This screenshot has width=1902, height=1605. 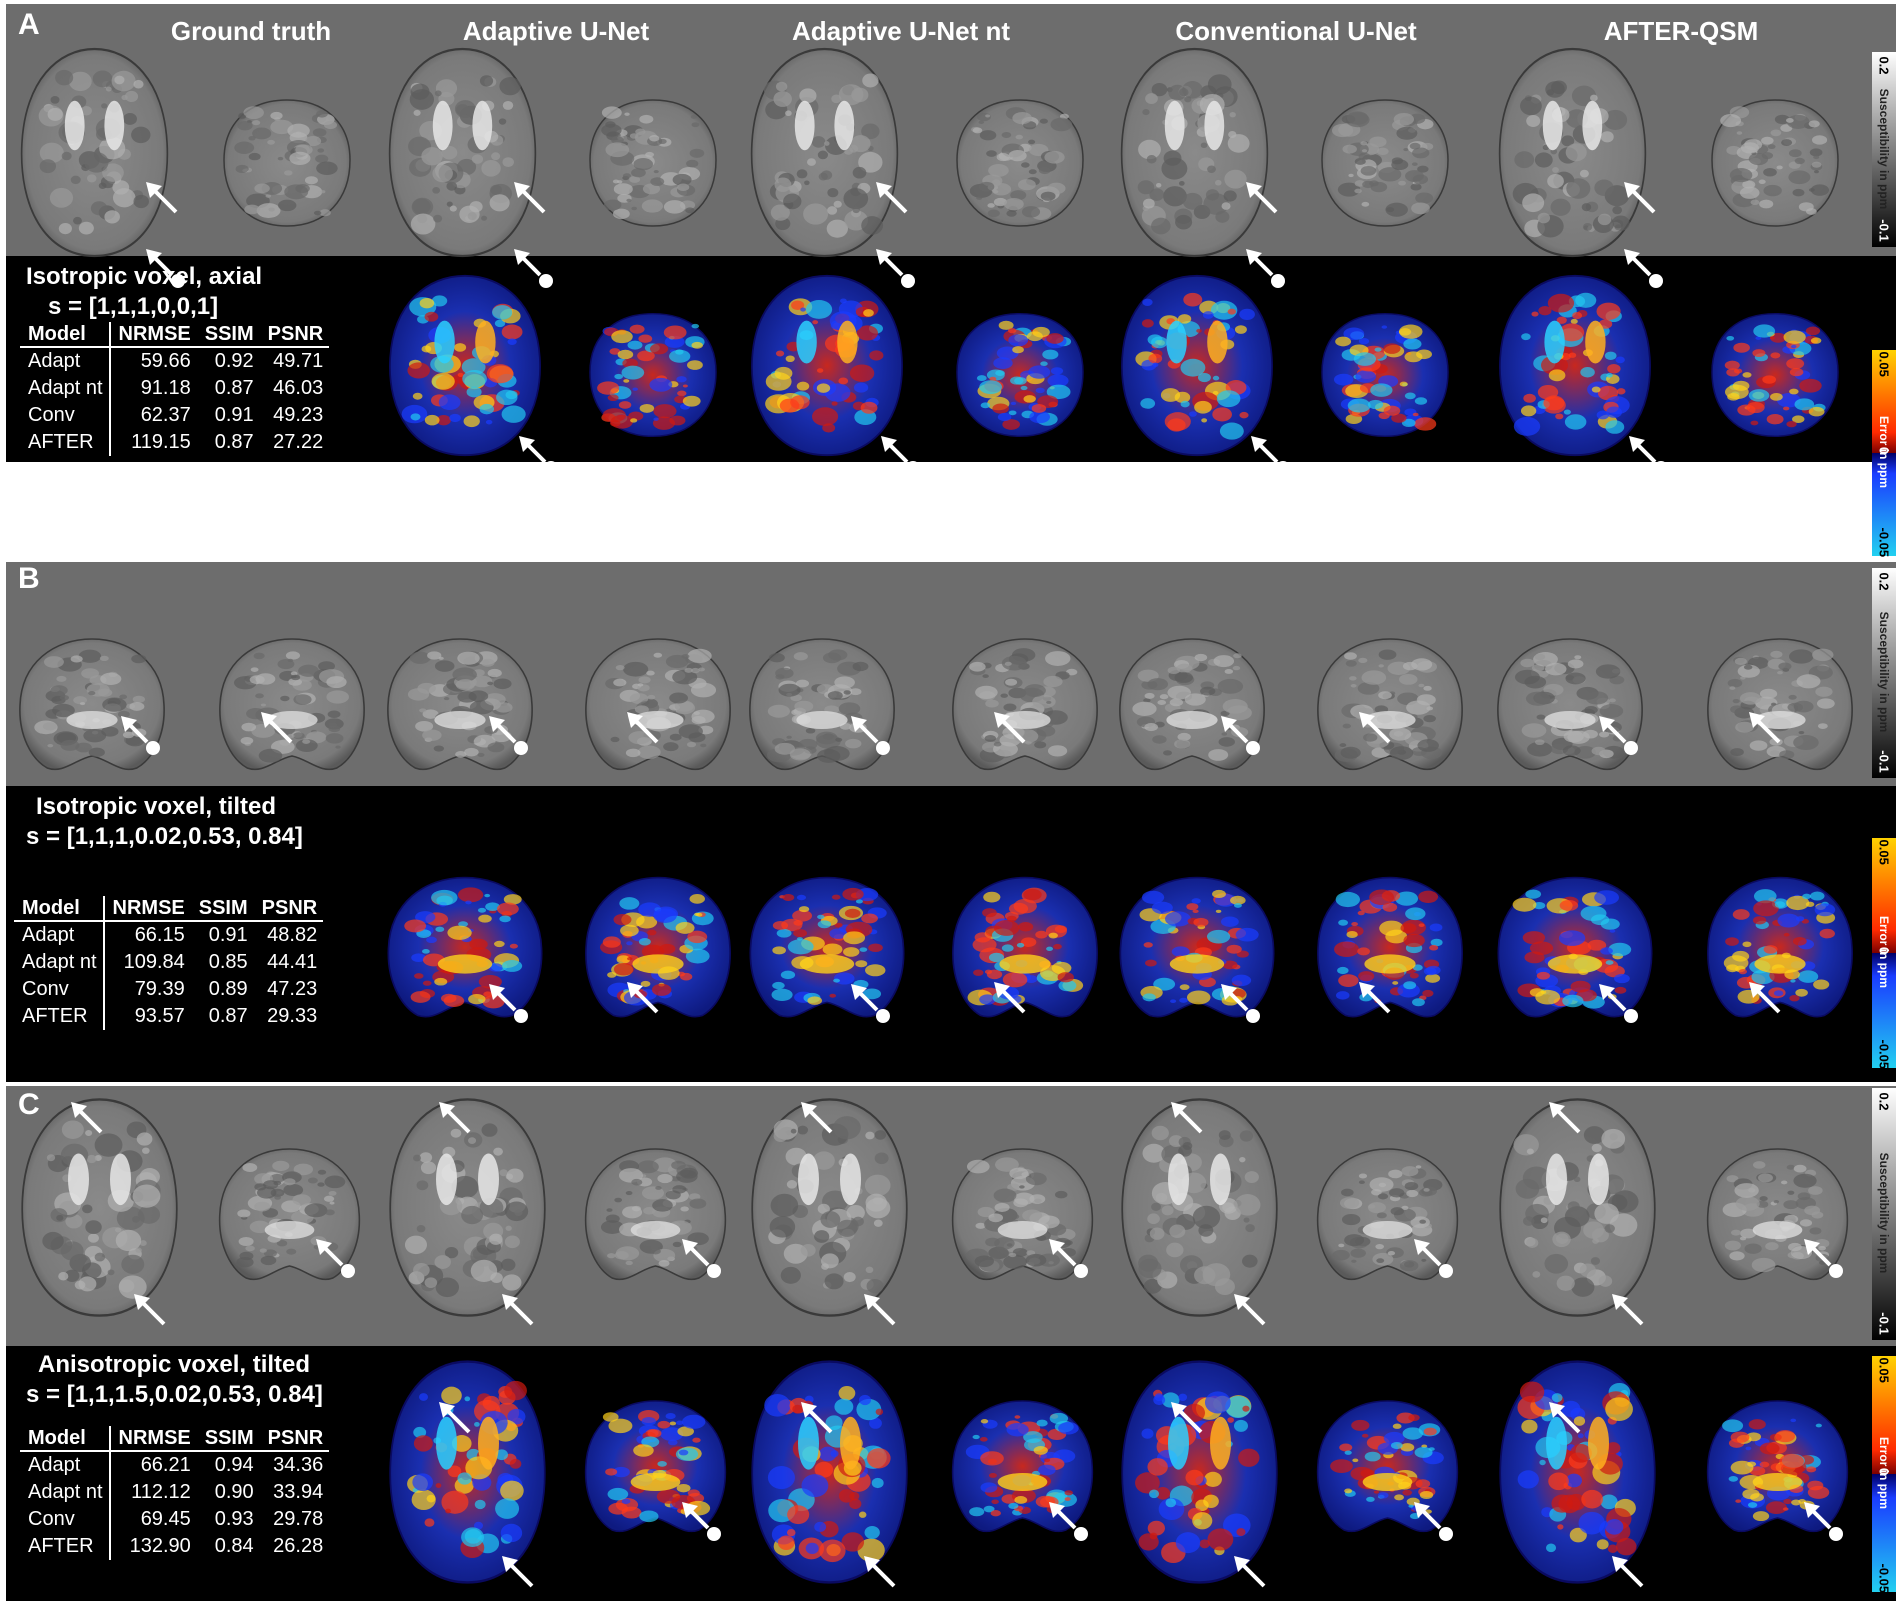 What do you see at coordinates (234, 1465) in the screenshot?
I see `table-cell-ssim: 0.94` at bounding box center [234, 1465].